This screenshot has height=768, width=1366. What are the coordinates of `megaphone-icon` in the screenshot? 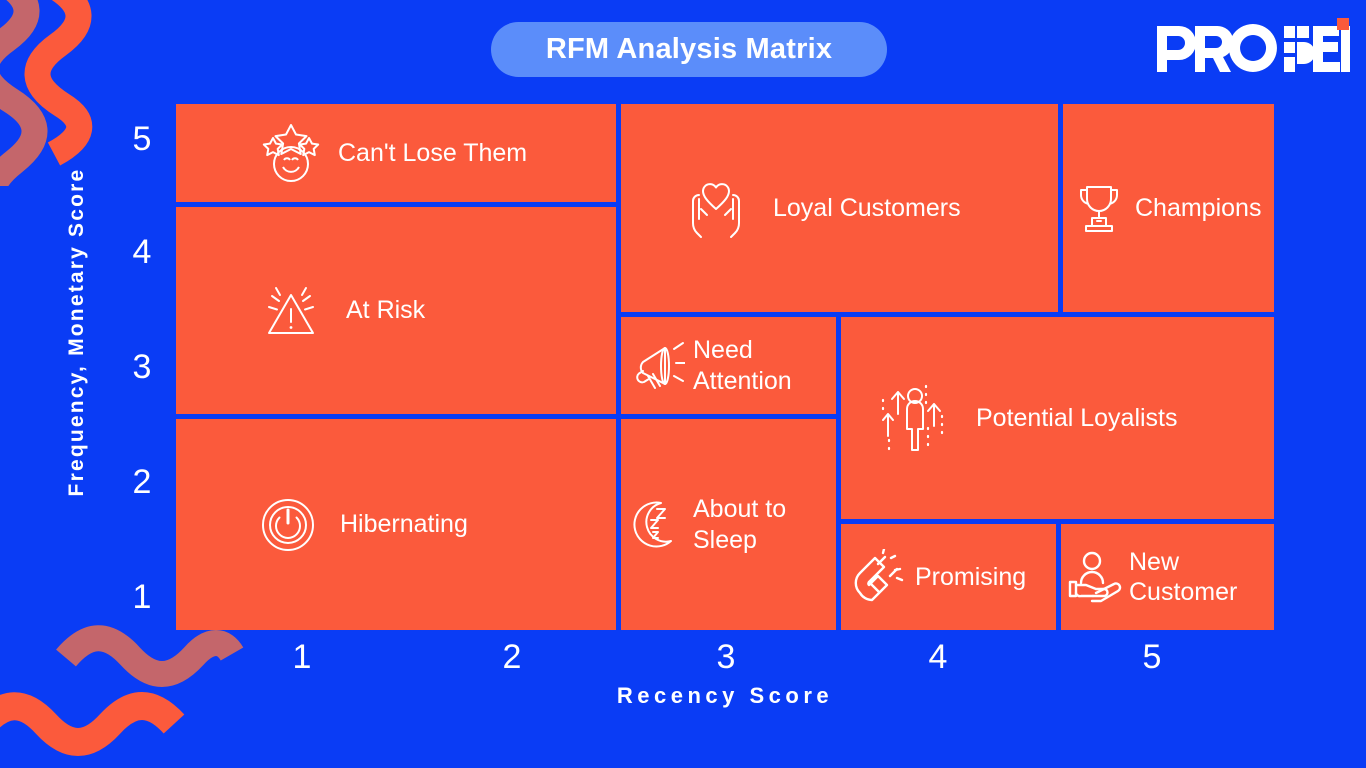 It's located at (660, 365).